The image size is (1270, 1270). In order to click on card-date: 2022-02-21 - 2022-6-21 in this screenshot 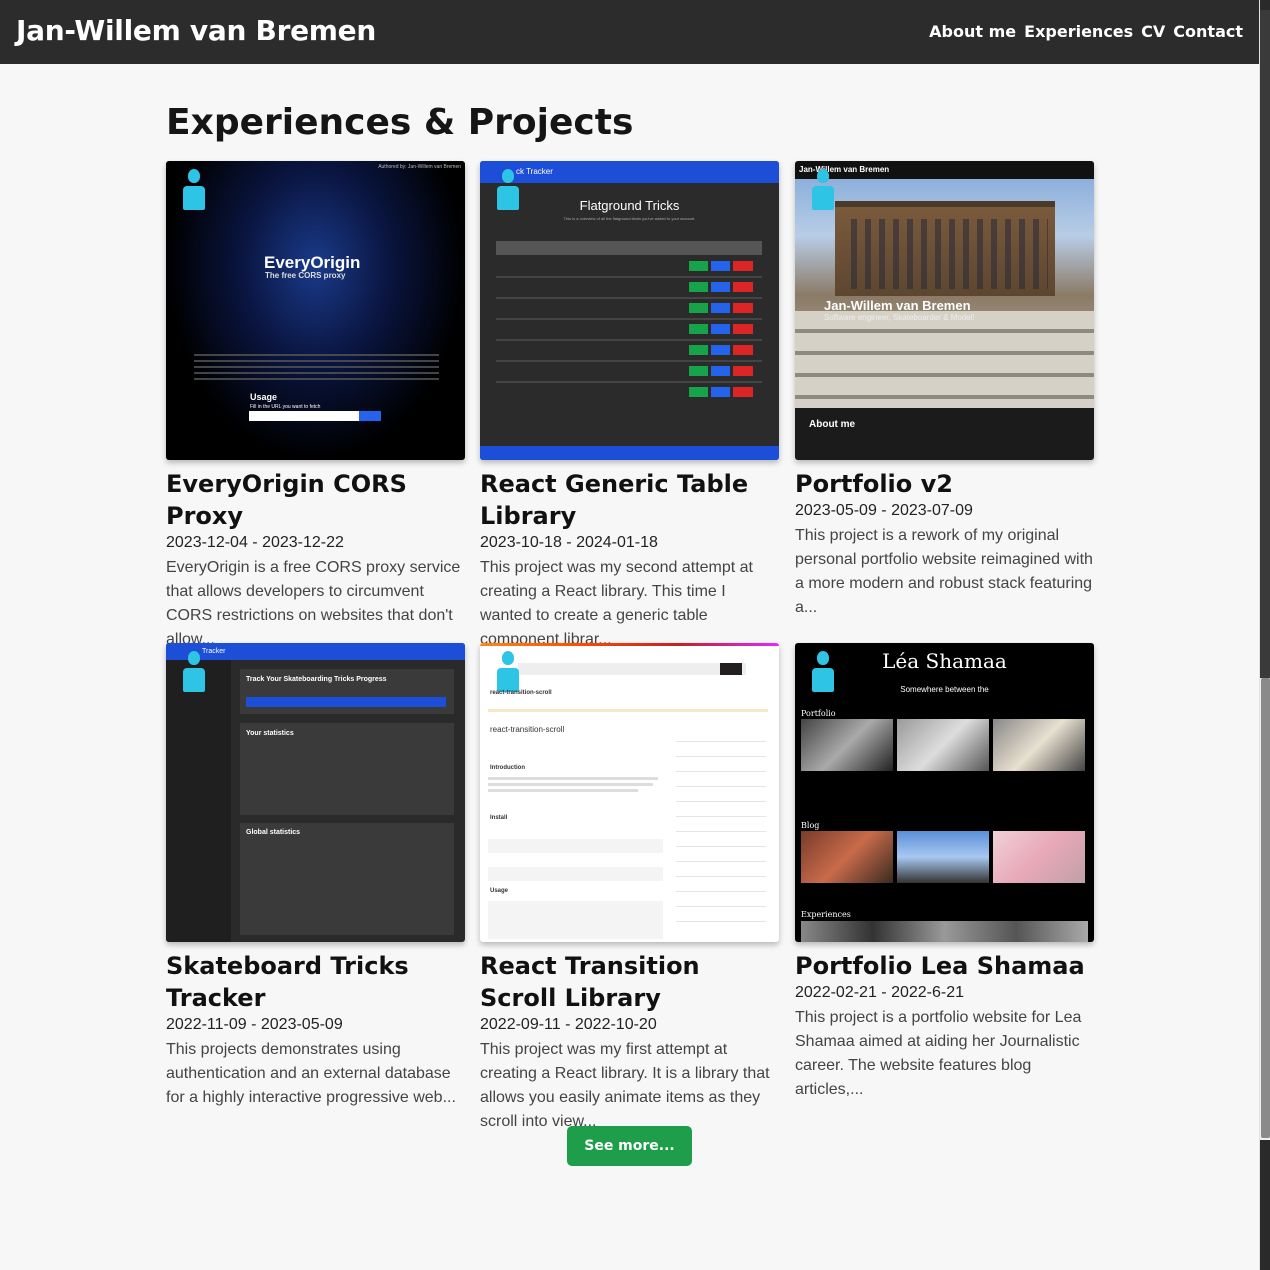, I will do `click(880, 992)`.